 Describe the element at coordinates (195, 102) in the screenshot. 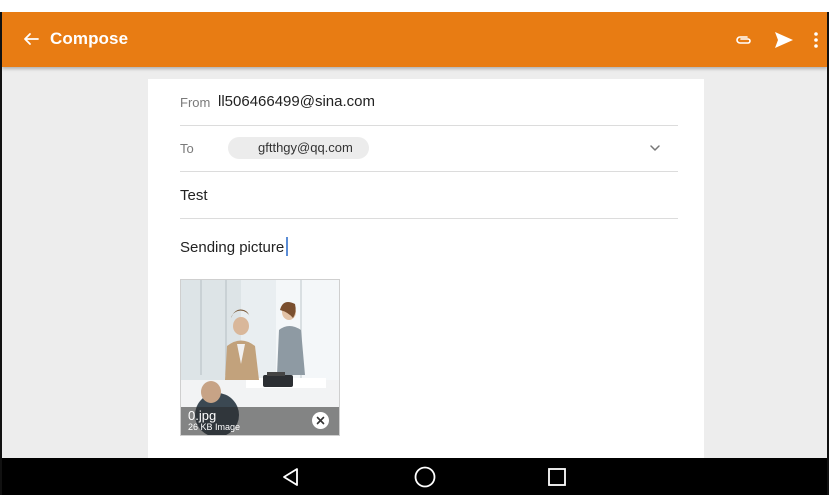

I see `from-label: From` at that location.